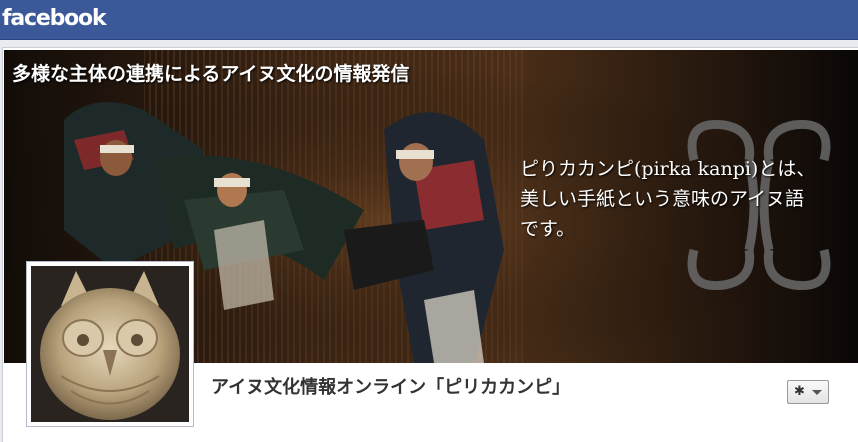 The image size is (858, 442). What do you see at coordinates (808, 392) in the screenshot?
I see `settings-button: ✱` at bounding box center [808, 392].